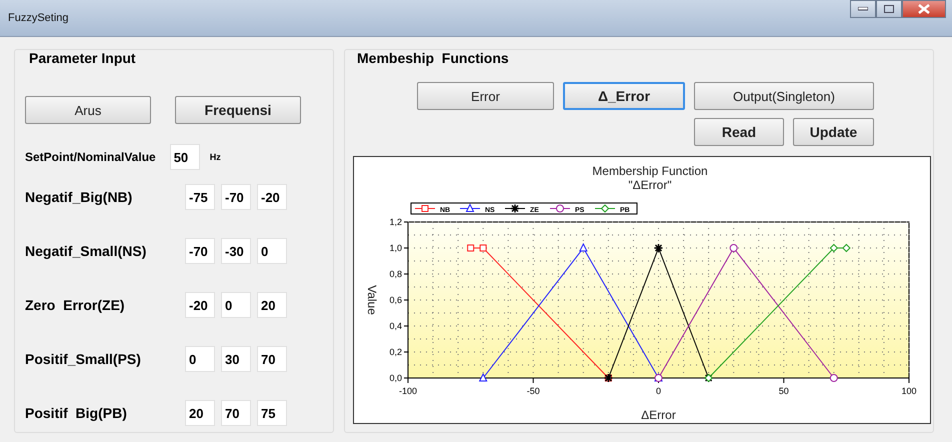 The height and width of the screenshot is (442, 952). Describe the element at coordinates (215, 157) in the screenshot. I see `unit-label: Hz` at that location.